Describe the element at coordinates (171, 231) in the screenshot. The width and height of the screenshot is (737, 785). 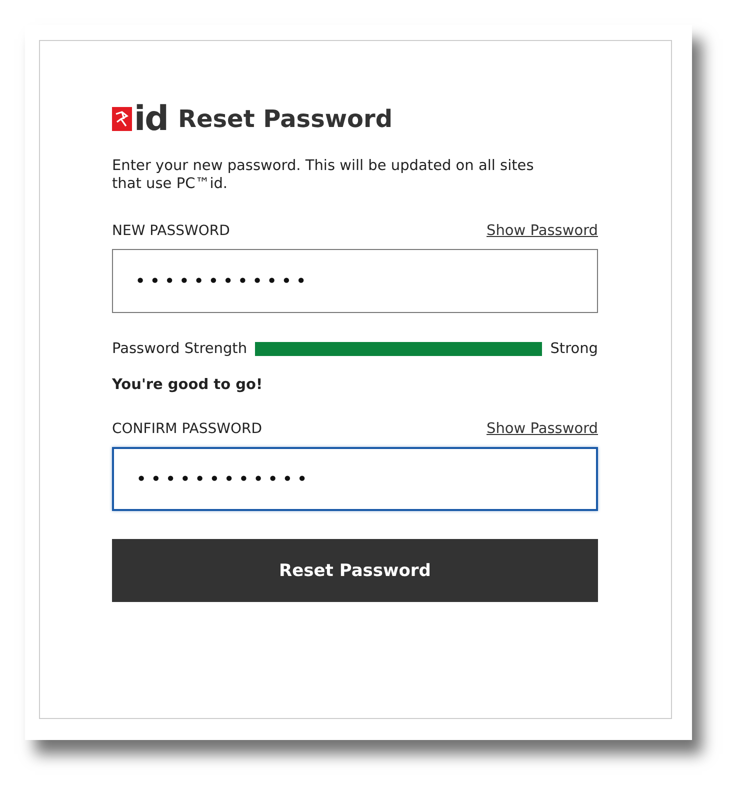
I see `field-label: NEW PASSWORD` at that location.